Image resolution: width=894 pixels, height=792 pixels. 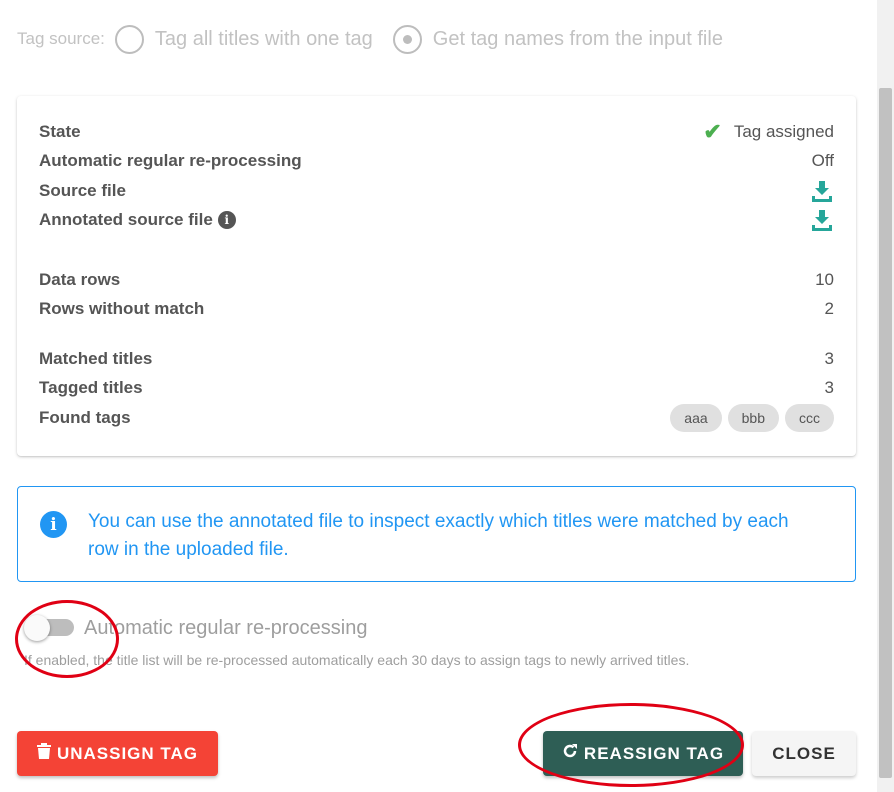 What do you see at coordinates (60, 131) in the screenshot?
I see `state-key: State` at bounding box center [60, 131].